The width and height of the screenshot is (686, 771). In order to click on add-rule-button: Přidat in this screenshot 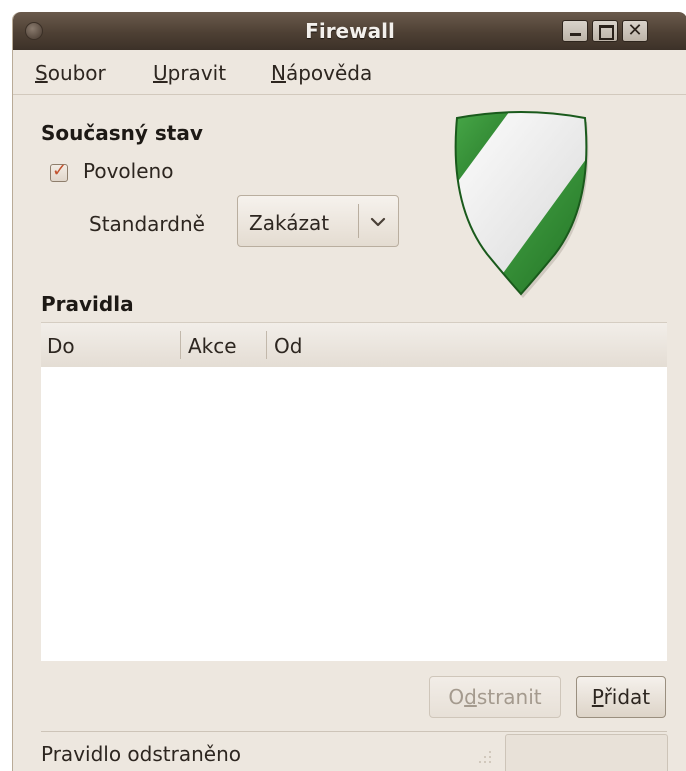, I will do `click(621, 697)`.